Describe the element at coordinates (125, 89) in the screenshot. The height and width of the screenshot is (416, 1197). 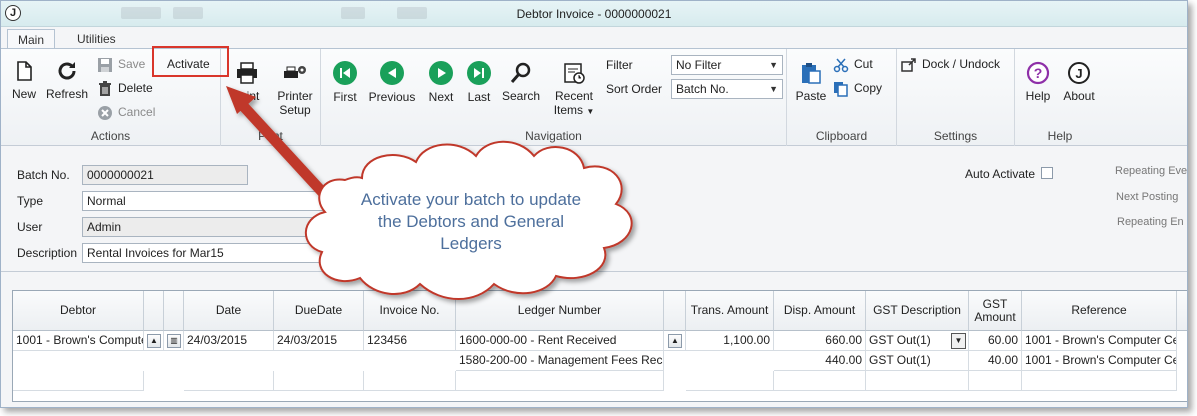
I see `delete-button: Delete` at that location.